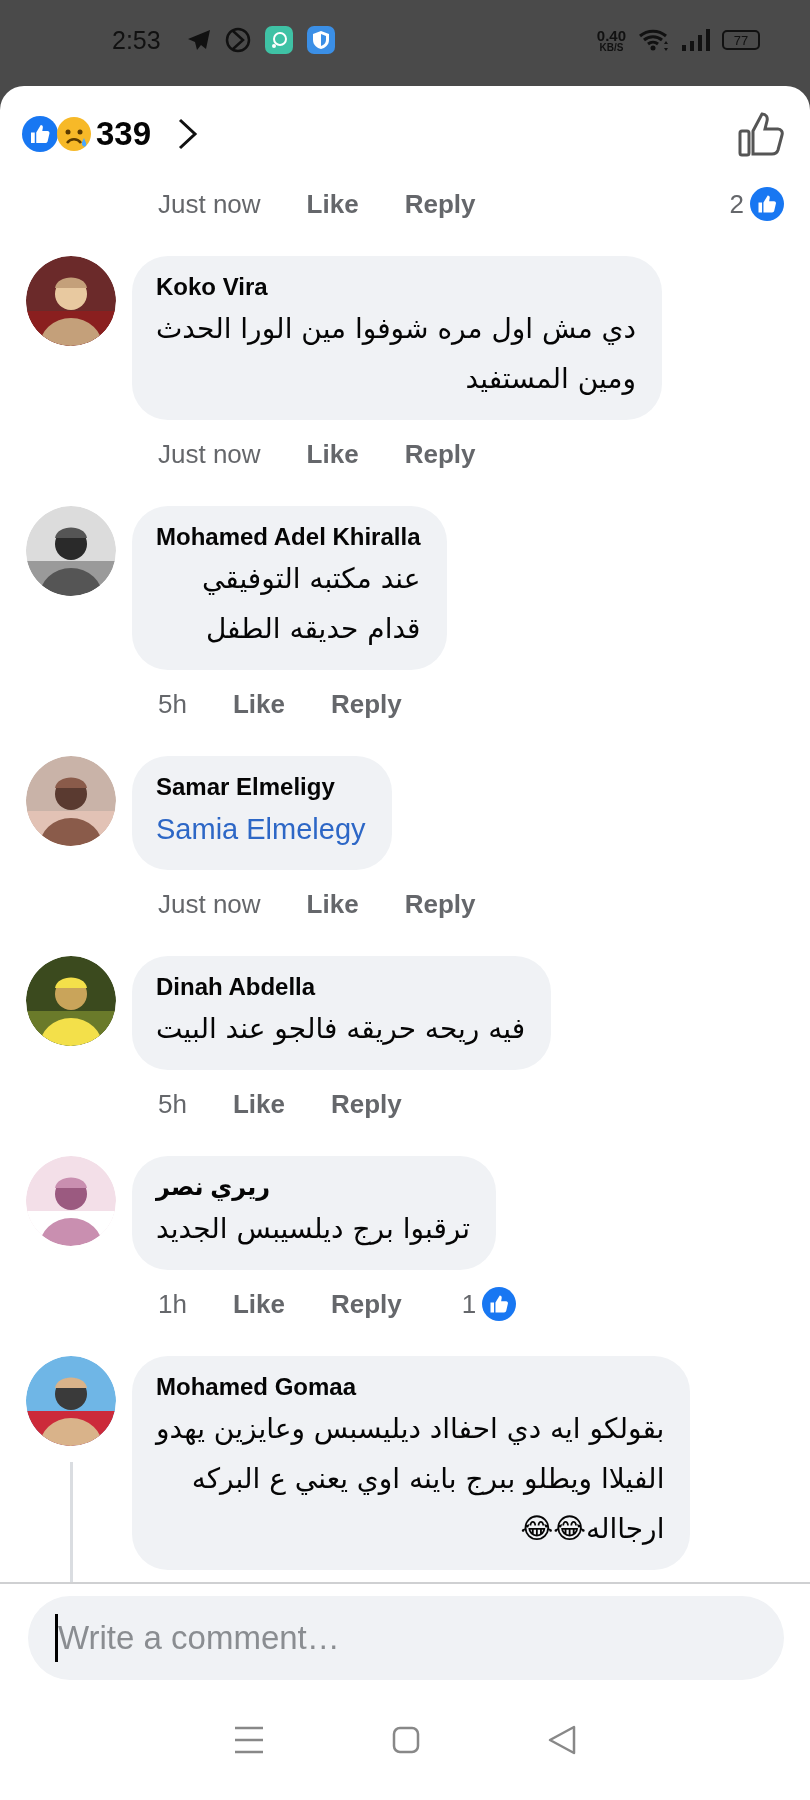  What do you see at coordinates (341, 987) in the screenshot?
I see `comment-author: Dinah Abdella` at bounding box center [341, 987].